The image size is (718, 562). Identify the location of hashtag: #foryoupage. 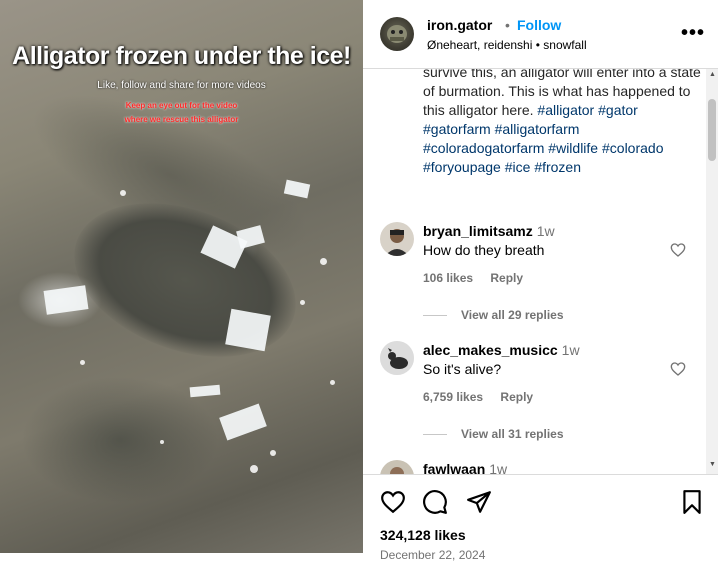
(462, 167).